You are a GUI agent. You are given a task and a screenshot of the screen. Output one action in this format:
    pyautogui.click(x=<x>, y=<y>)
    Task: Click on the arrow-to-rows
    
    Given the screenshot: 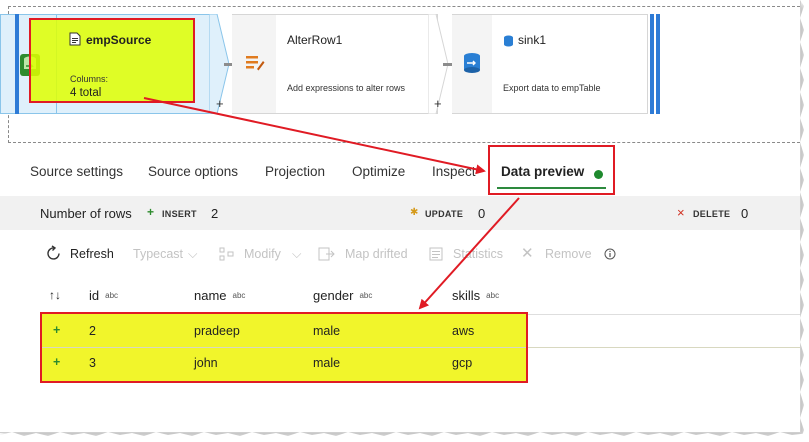 What is the action you would take?
    pyautogui.click(x=469, y=253)
    